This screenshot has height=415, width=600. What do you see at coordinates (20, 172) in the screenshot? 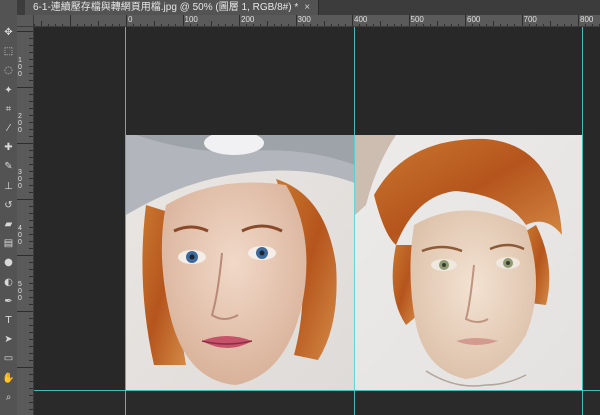
I see `ruler-label: 3` at bounding box center [20, 172].